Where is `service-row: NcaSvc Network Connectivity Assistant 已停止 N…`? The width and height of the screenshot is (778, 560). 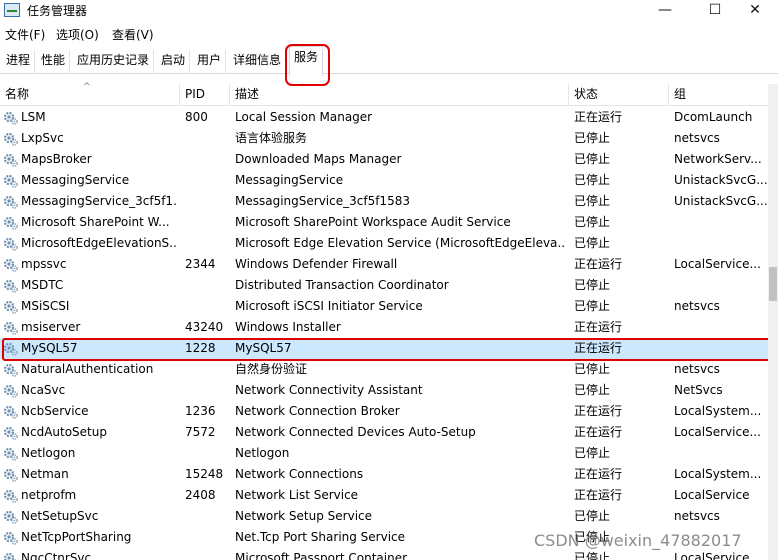 service-row: NcaSvc Network Connectivity Assistant 已停止 N… is located at coordinates (384, 390).